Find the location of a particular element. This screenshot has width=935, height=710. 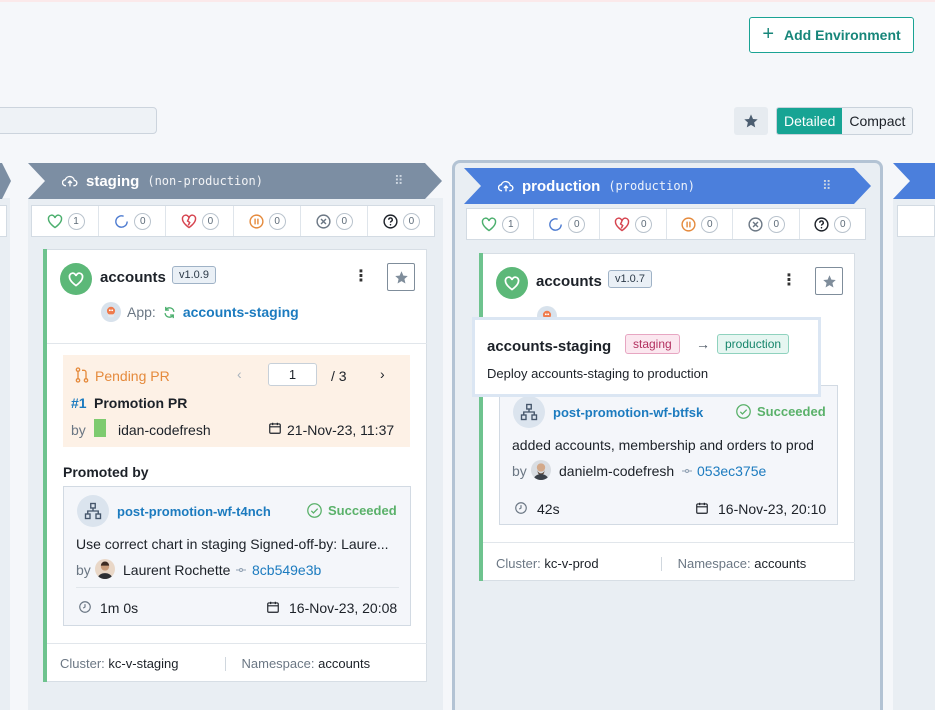

workflow-date: 16-Nov-23, 20:08 is located at coordinates (343, 608).